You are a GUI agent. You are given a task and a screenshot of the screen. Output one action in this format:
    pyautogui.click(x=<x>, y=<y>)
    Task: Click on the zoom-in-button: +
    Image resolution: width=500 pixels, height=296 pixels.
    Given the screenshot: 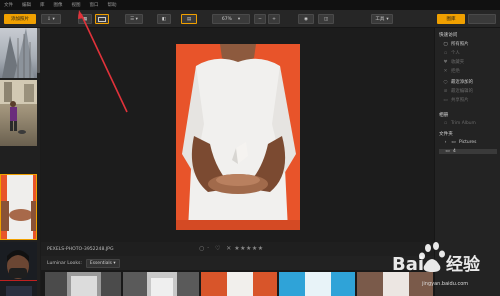 What is the action you would take?
    pyautogui.click(x=274, y=19)
    